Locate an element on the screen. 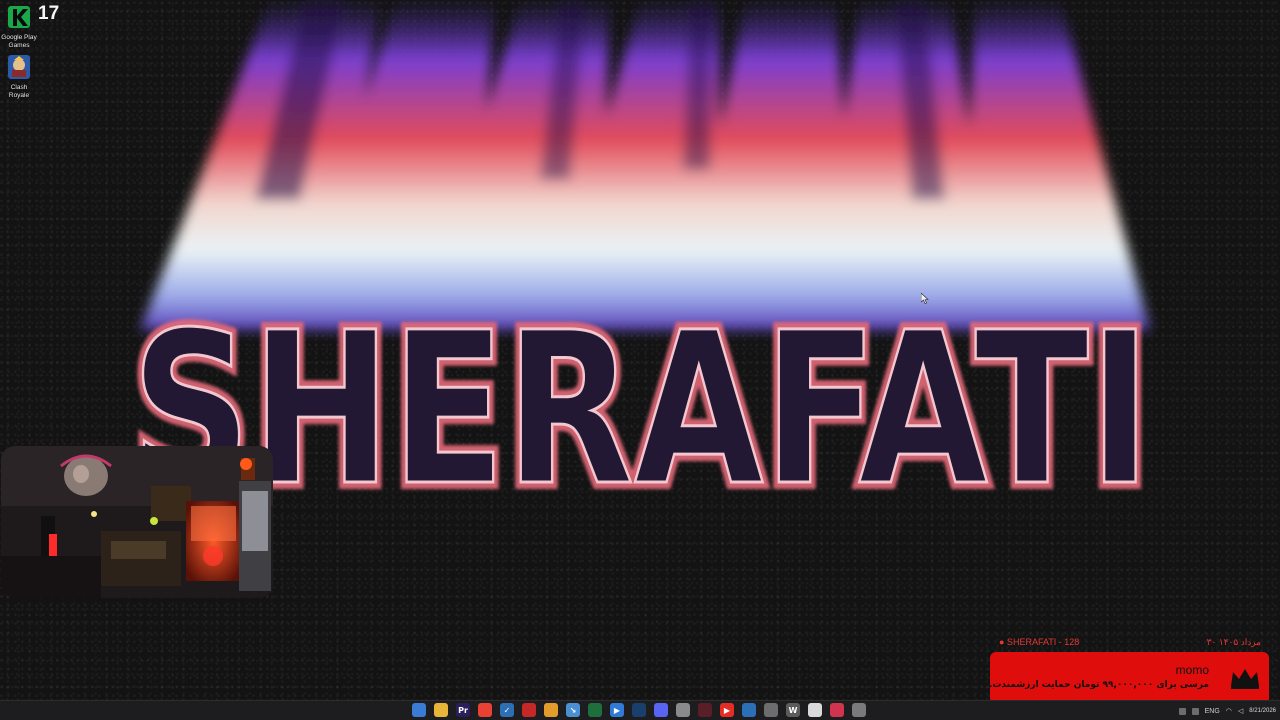 The width and height of the screenshot is (1280, 720). desktop-icon-label: Google Play Games is located at coordinates (19, 41).